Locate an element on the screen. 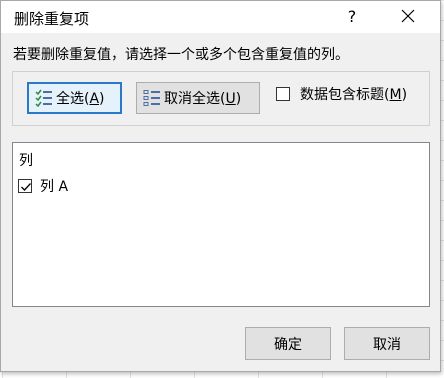 This screenshot has width=444, height=378. close-icon is located at coordinates (408, 16).